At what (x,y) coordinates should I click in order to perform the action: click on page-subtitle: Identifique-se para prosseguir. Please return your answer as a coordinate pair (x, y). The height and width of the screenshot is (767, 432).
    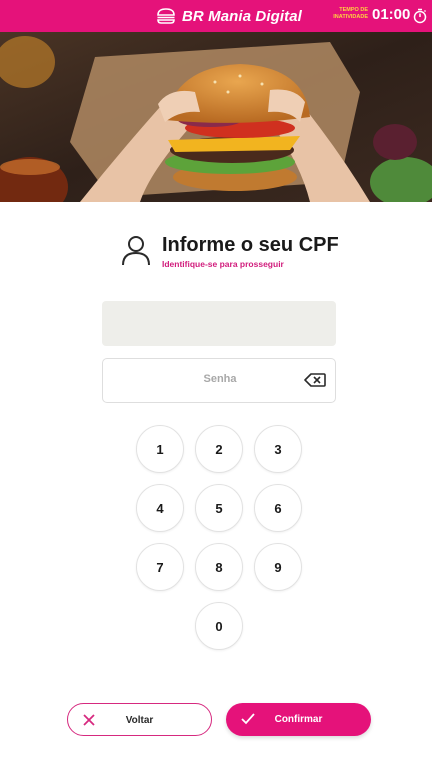
    Looking at the image, I should click on (223, 264).